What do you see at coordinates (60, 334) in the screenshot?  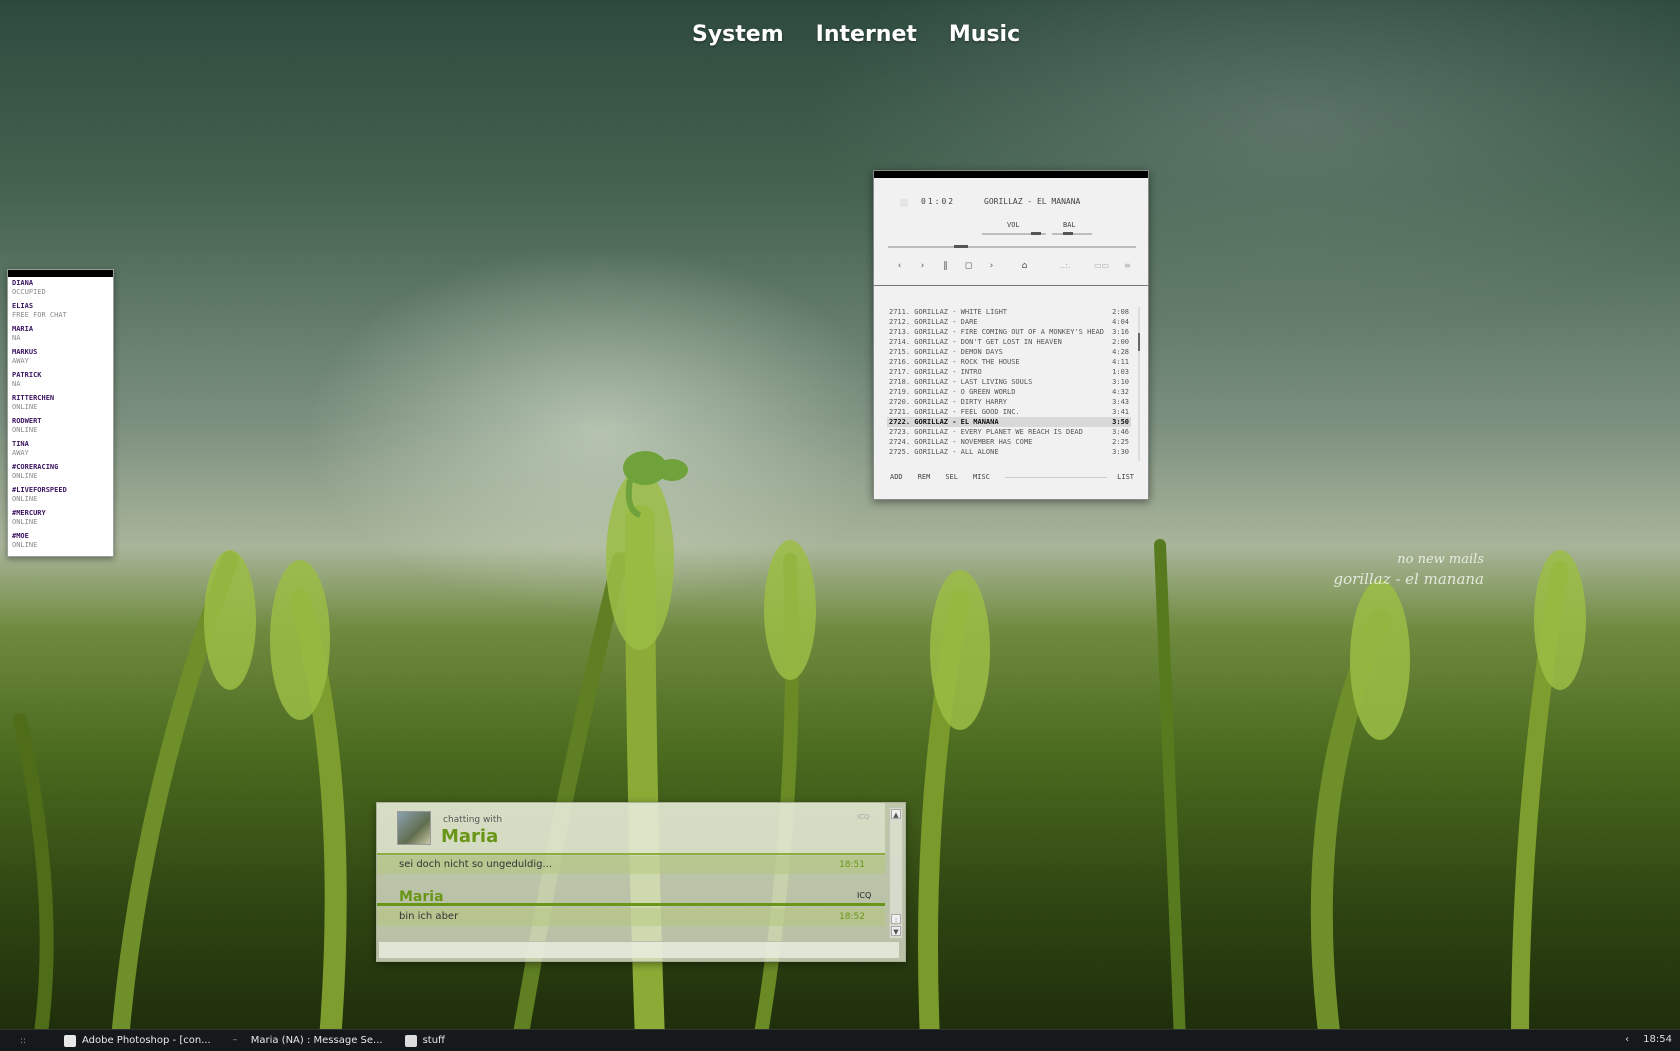 I see `contact-item: MARIA NA` at bounding box center [60, 334].